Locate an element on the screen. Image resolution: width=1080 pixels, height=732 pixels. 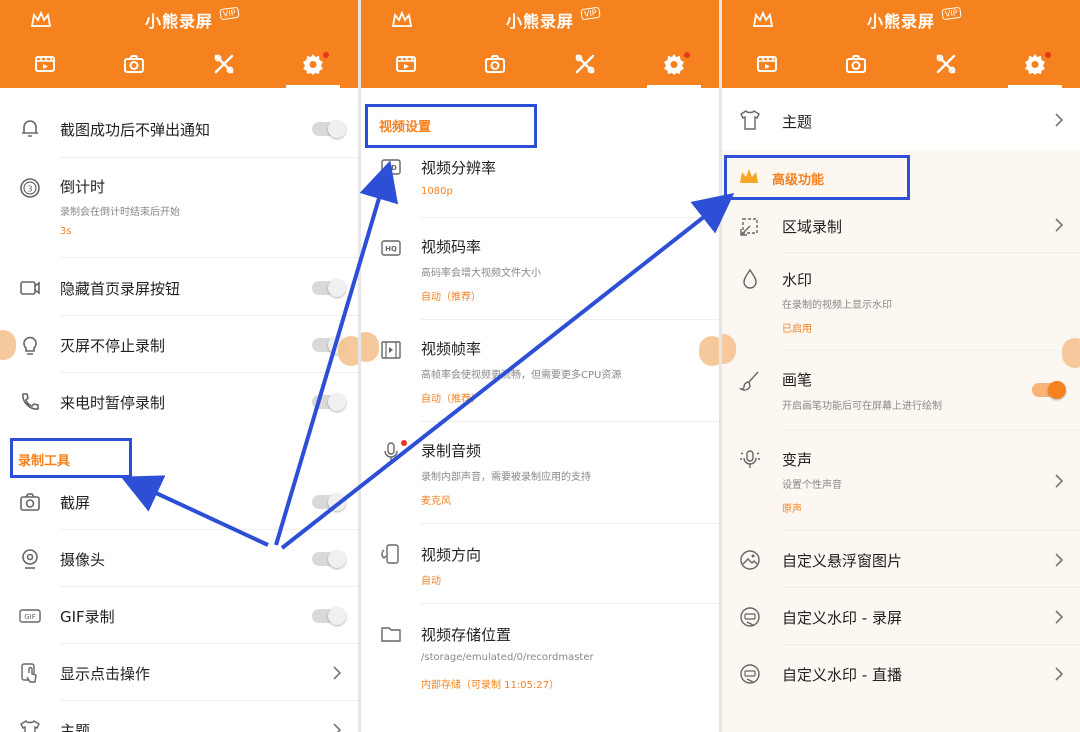
row-subtitle: 高码率会增大视频文件大小 is located at coordinates (481, 273).